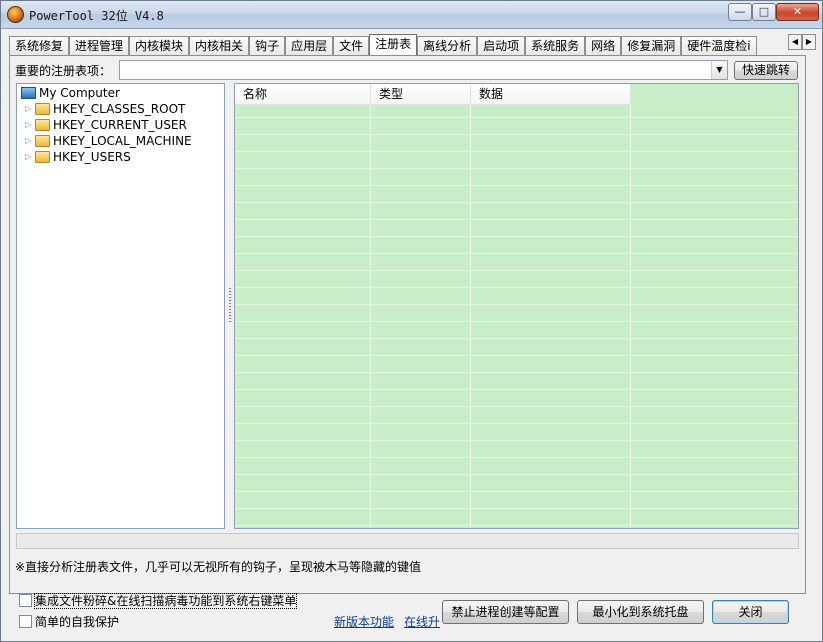 The image size is (823, 642). What do you see at coordinates (218, 566) in the screenshot?
I see `registry-note: ※直接分析注册表文件，几乎可以无视所有的钩子，呈现被木马等隐藏的键值` at bounding box center [218, 566].